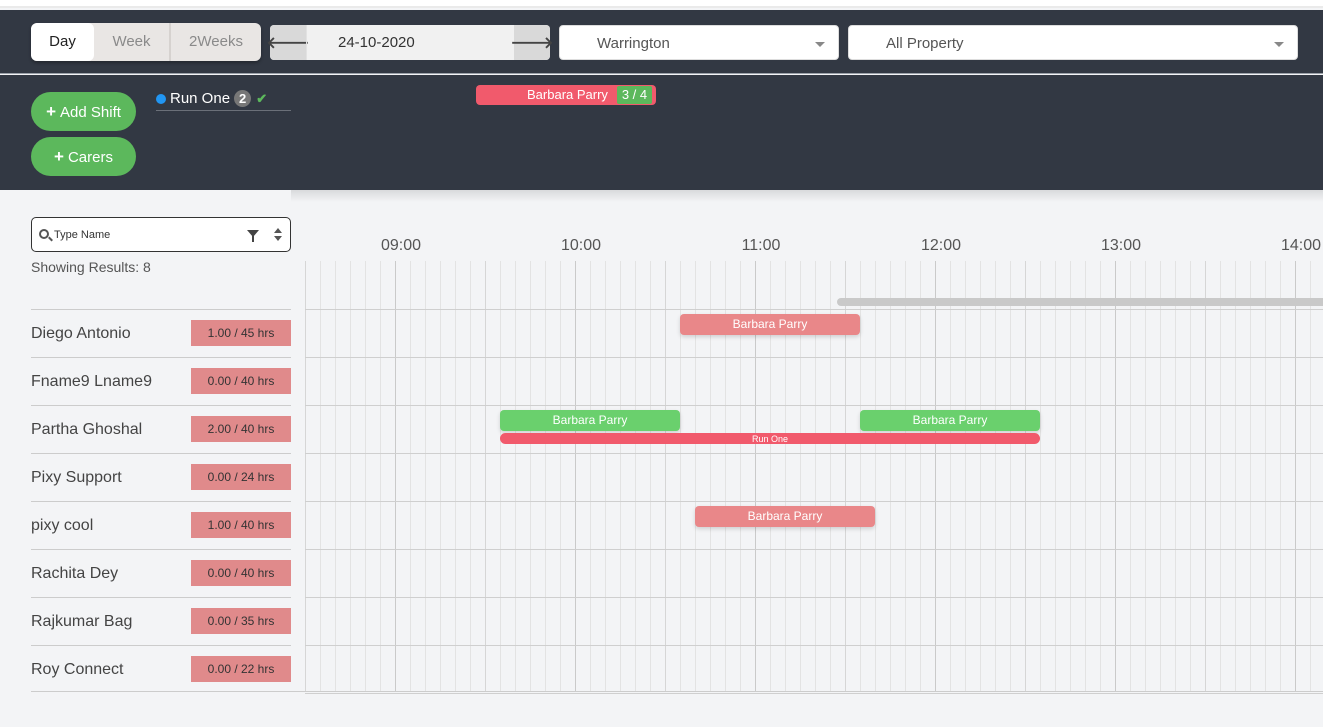 The image size is (1323, 727). I want to click on time-tick-label: 14:00, so click(1301, 245).